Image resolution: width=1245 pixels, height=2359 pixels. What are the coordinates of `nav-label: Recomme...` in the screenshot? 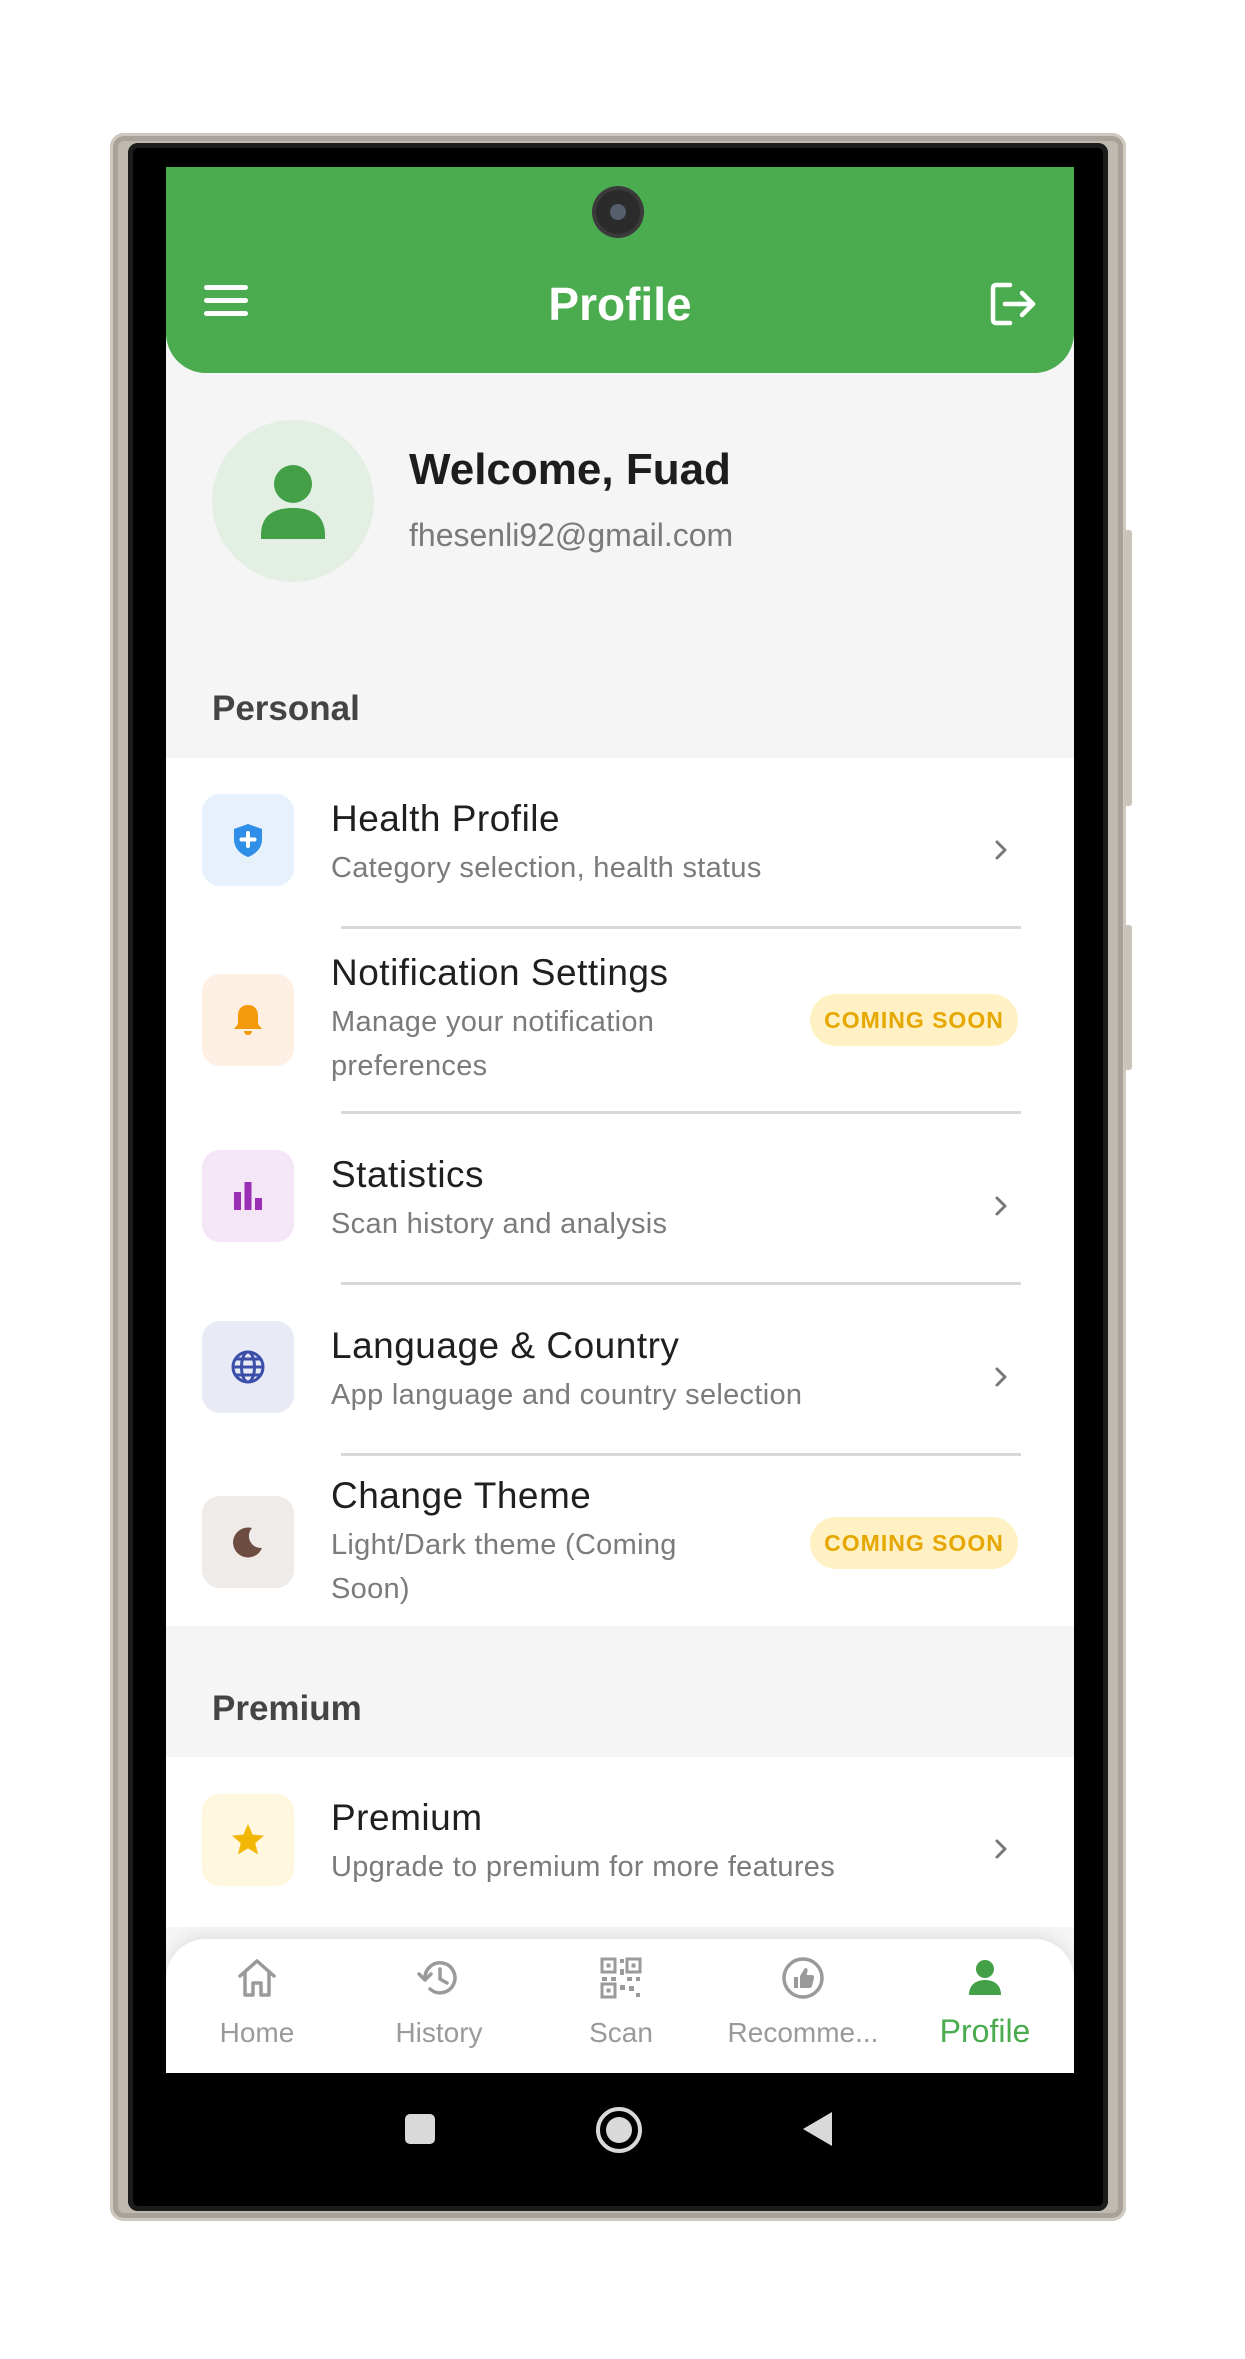 It's located at (803, 2032).